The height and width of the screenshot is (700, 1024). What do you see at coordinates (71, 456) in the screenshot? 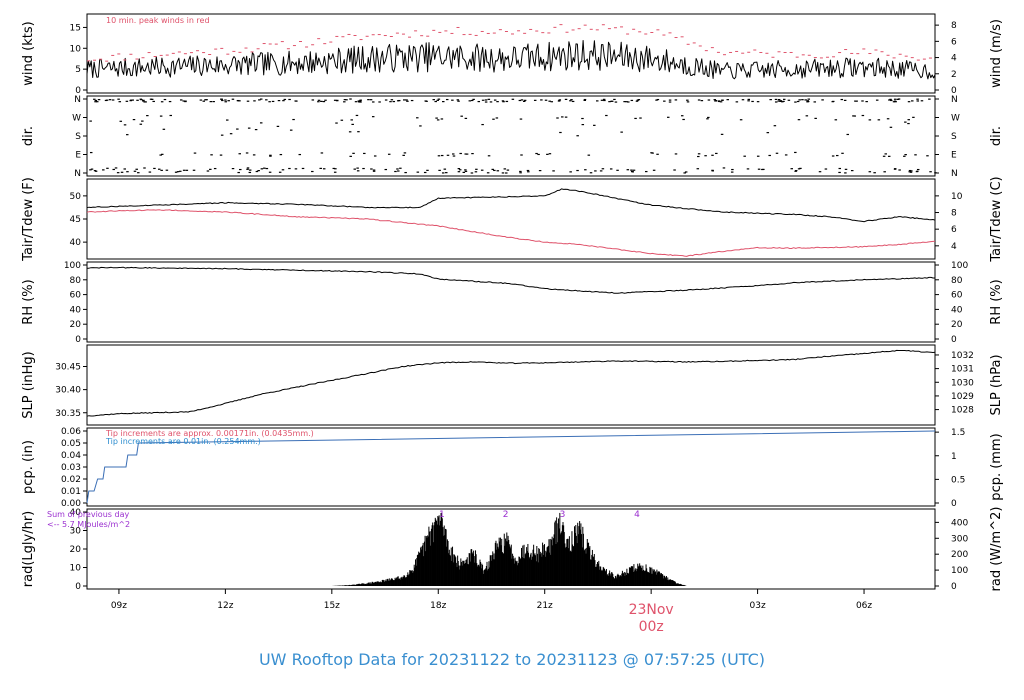
I see `pcp-ytick-label-left: 0.04` at bounding box center [71, 456].